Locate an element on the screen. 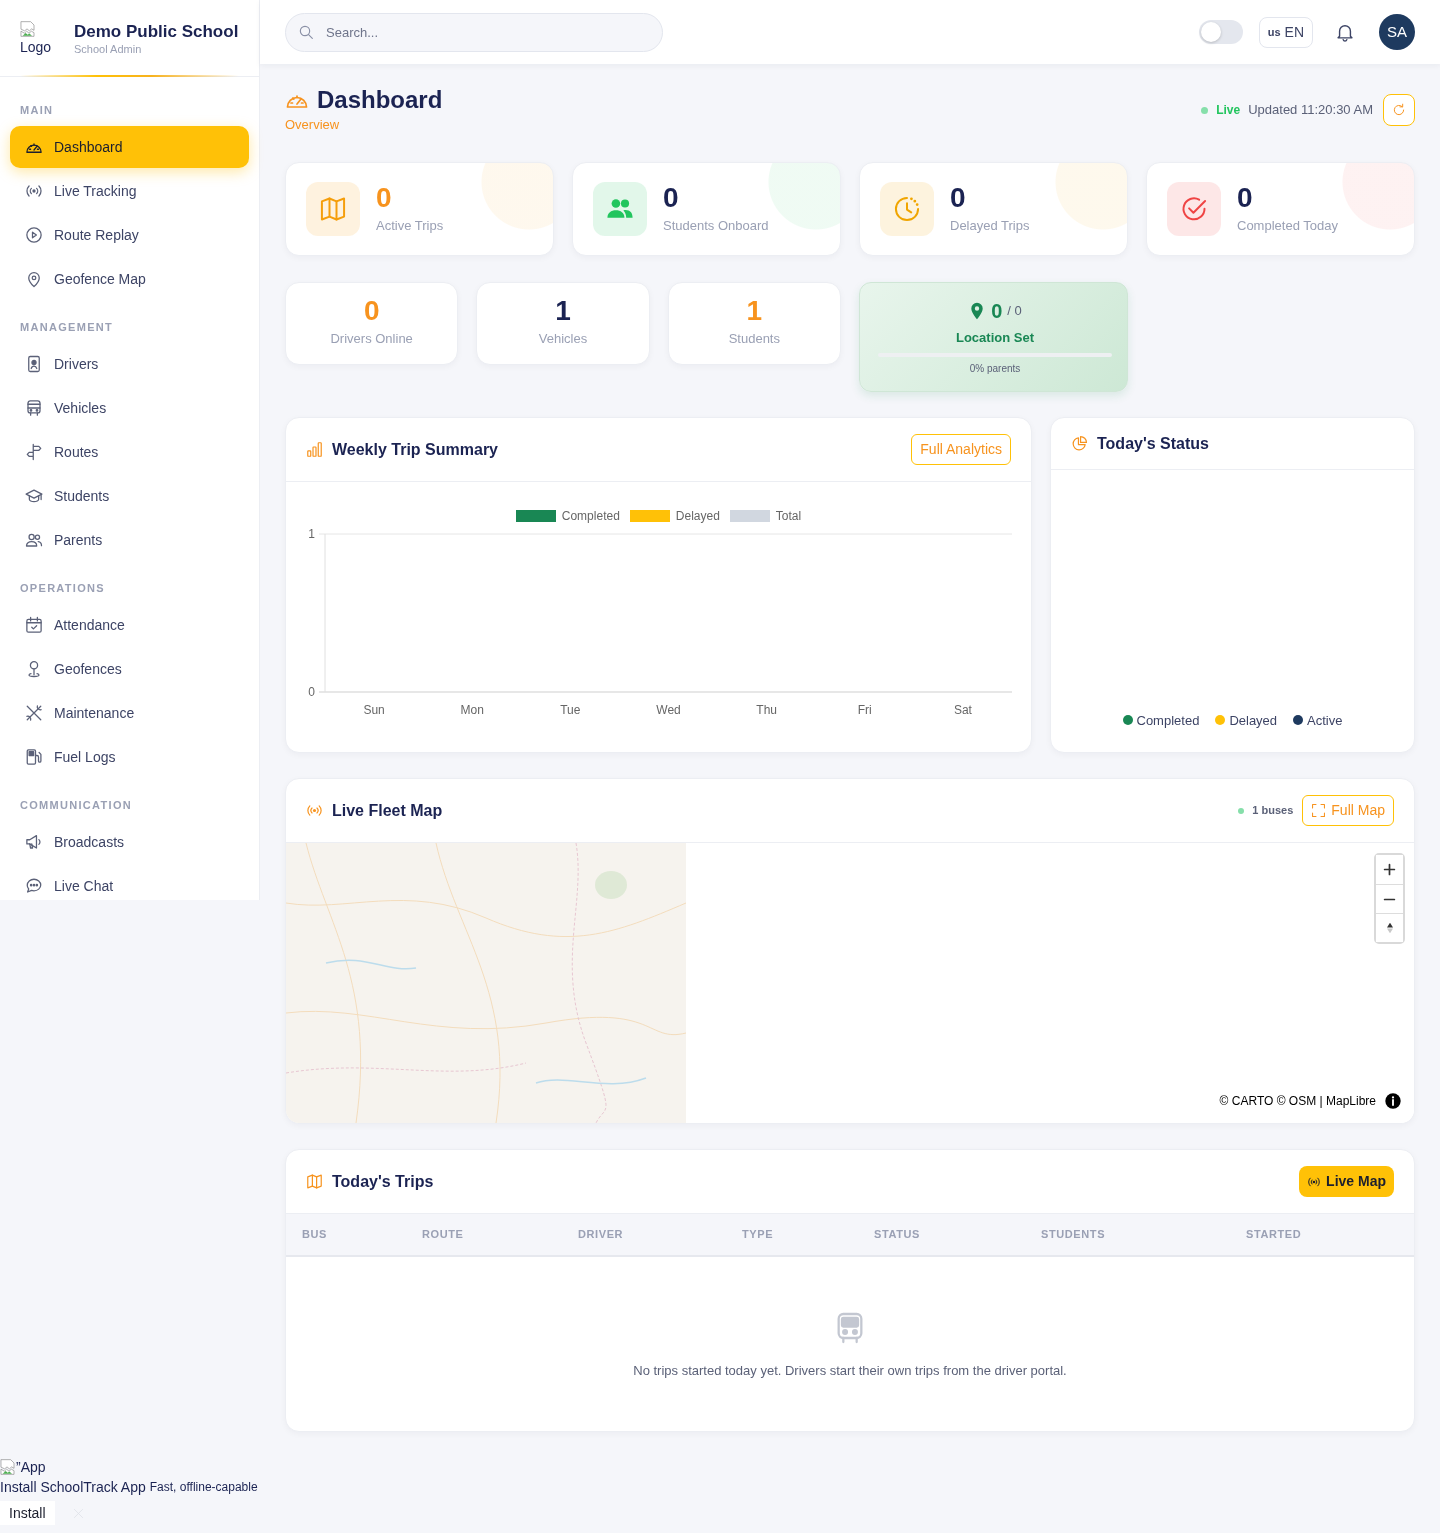  map-attribution: © CARTO © OSM | MapLibre is located at coordinates (1297, 1101).